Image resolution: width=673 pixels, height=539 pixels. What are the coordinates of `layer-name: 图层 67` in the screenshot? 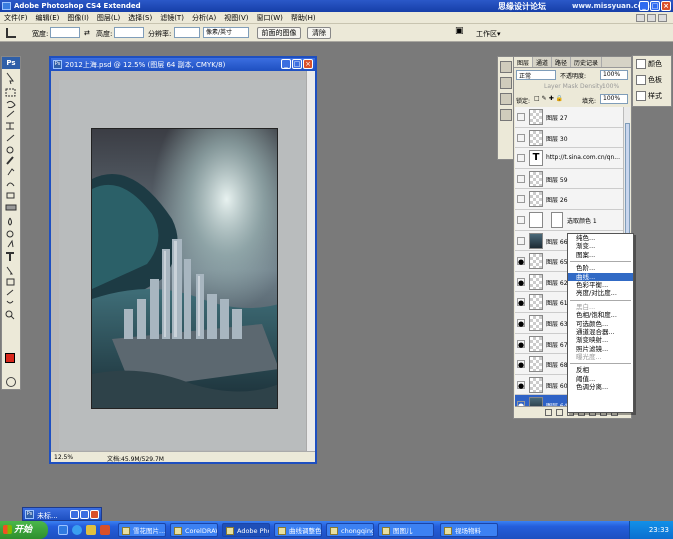 It's located at (557, 344).